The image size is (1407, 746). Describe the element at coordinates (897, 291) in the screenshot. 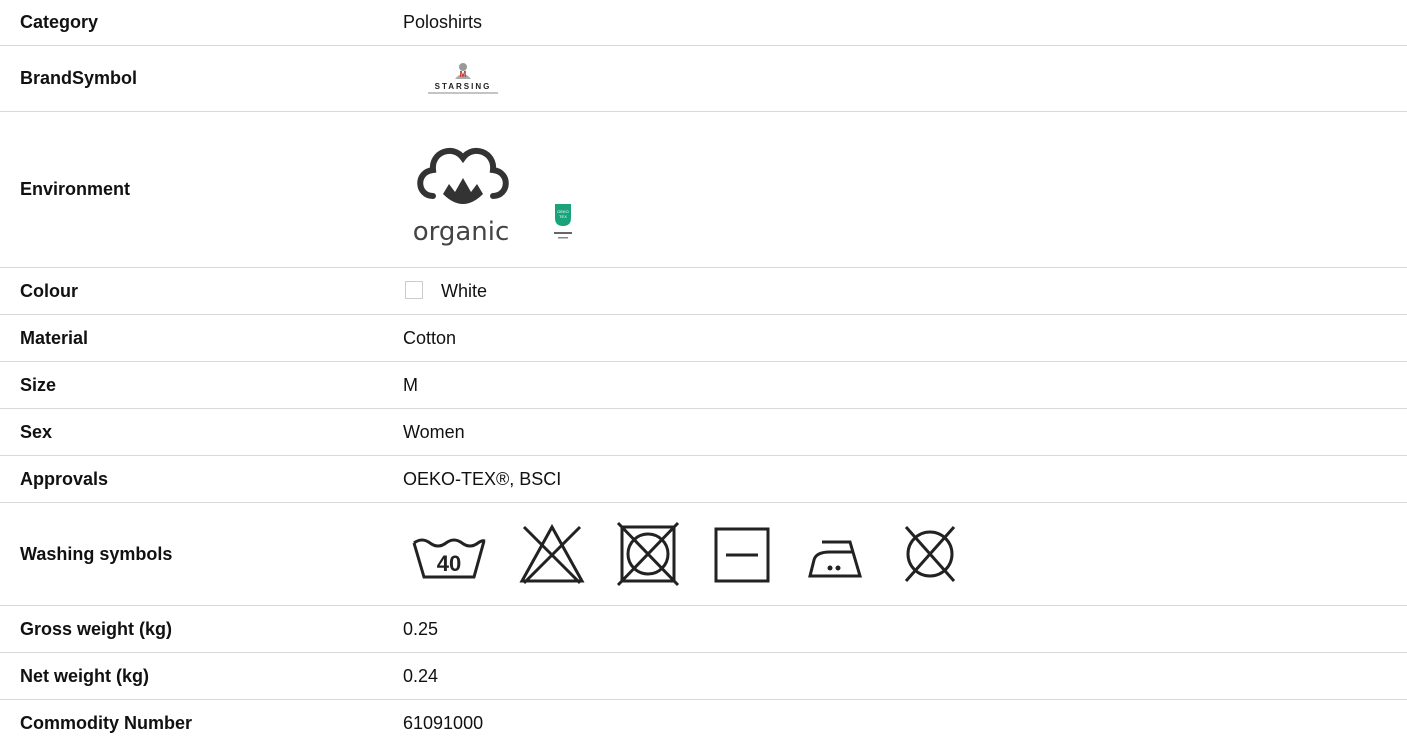

I see `spec-value: White` at that location.